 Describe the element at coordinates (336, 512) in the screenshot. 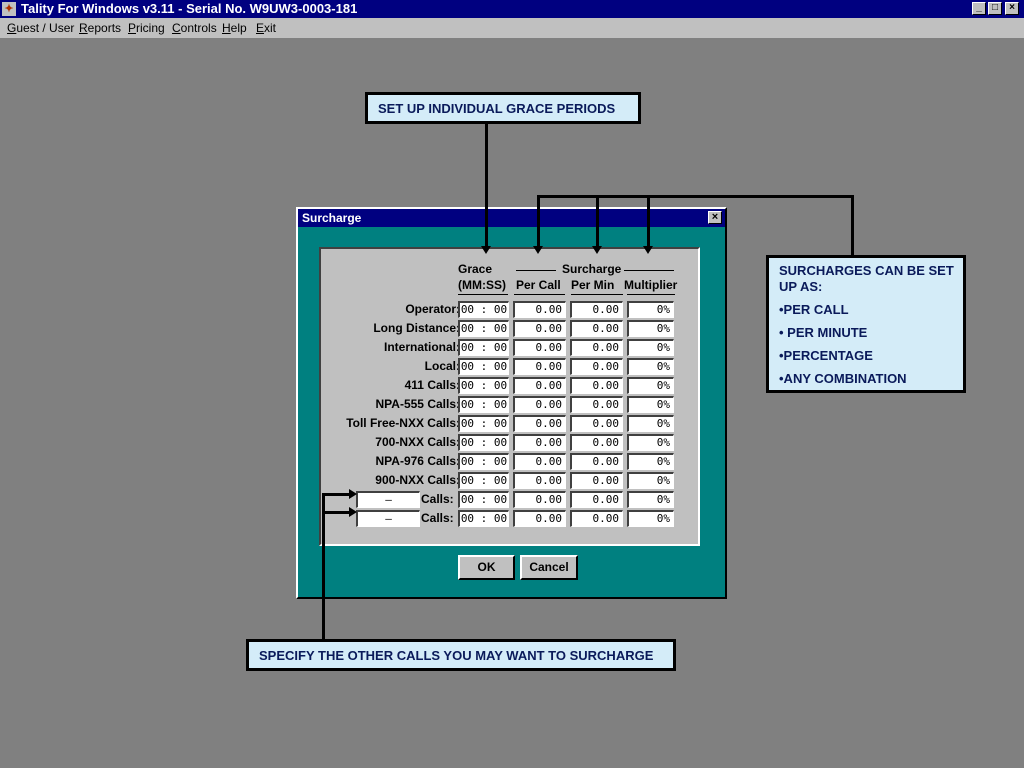

I see `other-calls-pointer-bottom` at that location.